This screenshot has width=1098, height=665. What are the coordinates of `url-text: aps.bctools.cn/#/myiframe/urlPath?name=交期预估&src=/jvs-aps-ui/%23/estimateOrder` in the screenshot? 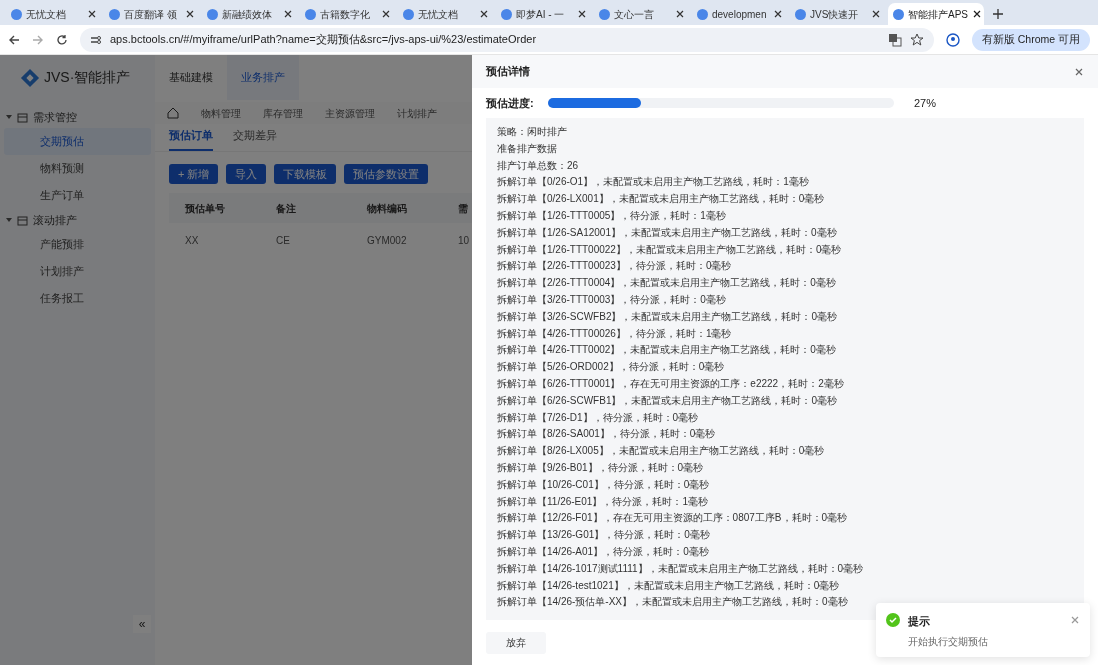 It's located at (324, 40).